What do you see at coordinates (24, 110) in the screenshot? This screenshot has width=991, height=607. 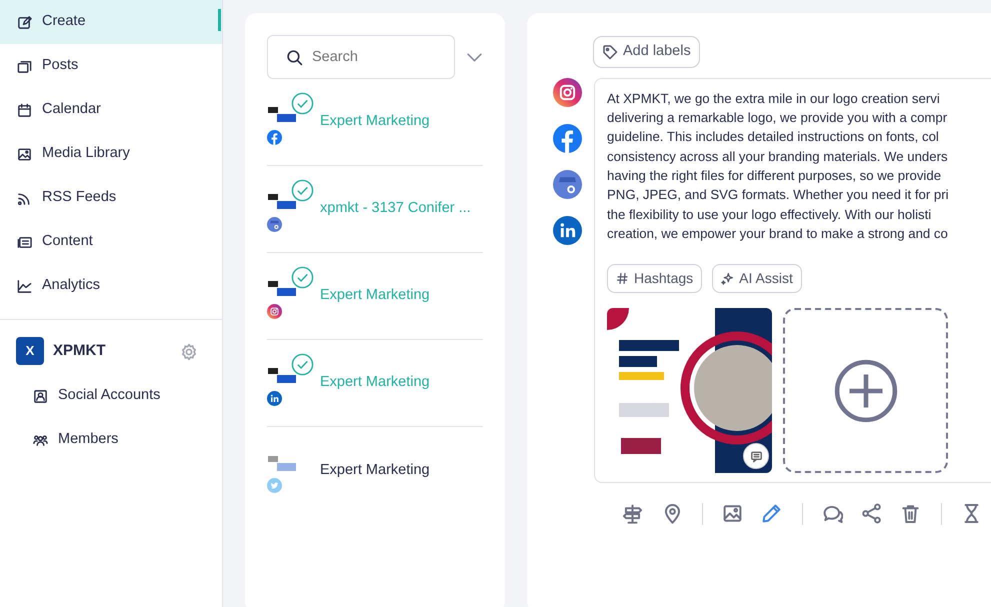 I see `calendar-icon` at bounding box center [24, 110].